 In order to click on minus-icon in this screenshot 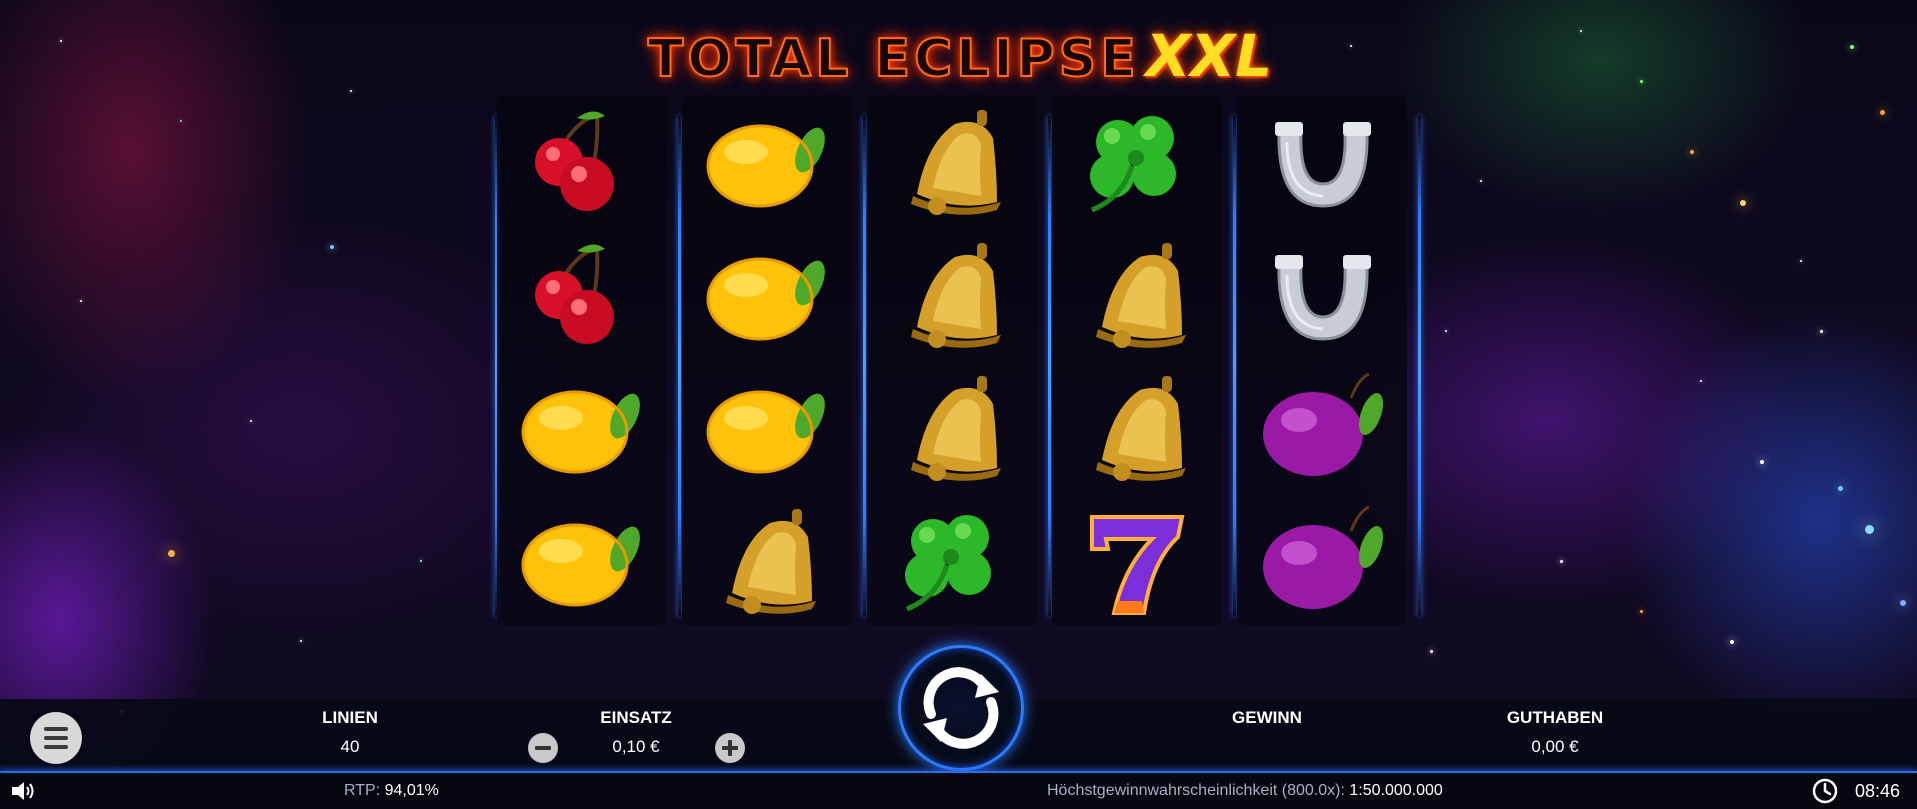, I will do `click(543, 748)`.